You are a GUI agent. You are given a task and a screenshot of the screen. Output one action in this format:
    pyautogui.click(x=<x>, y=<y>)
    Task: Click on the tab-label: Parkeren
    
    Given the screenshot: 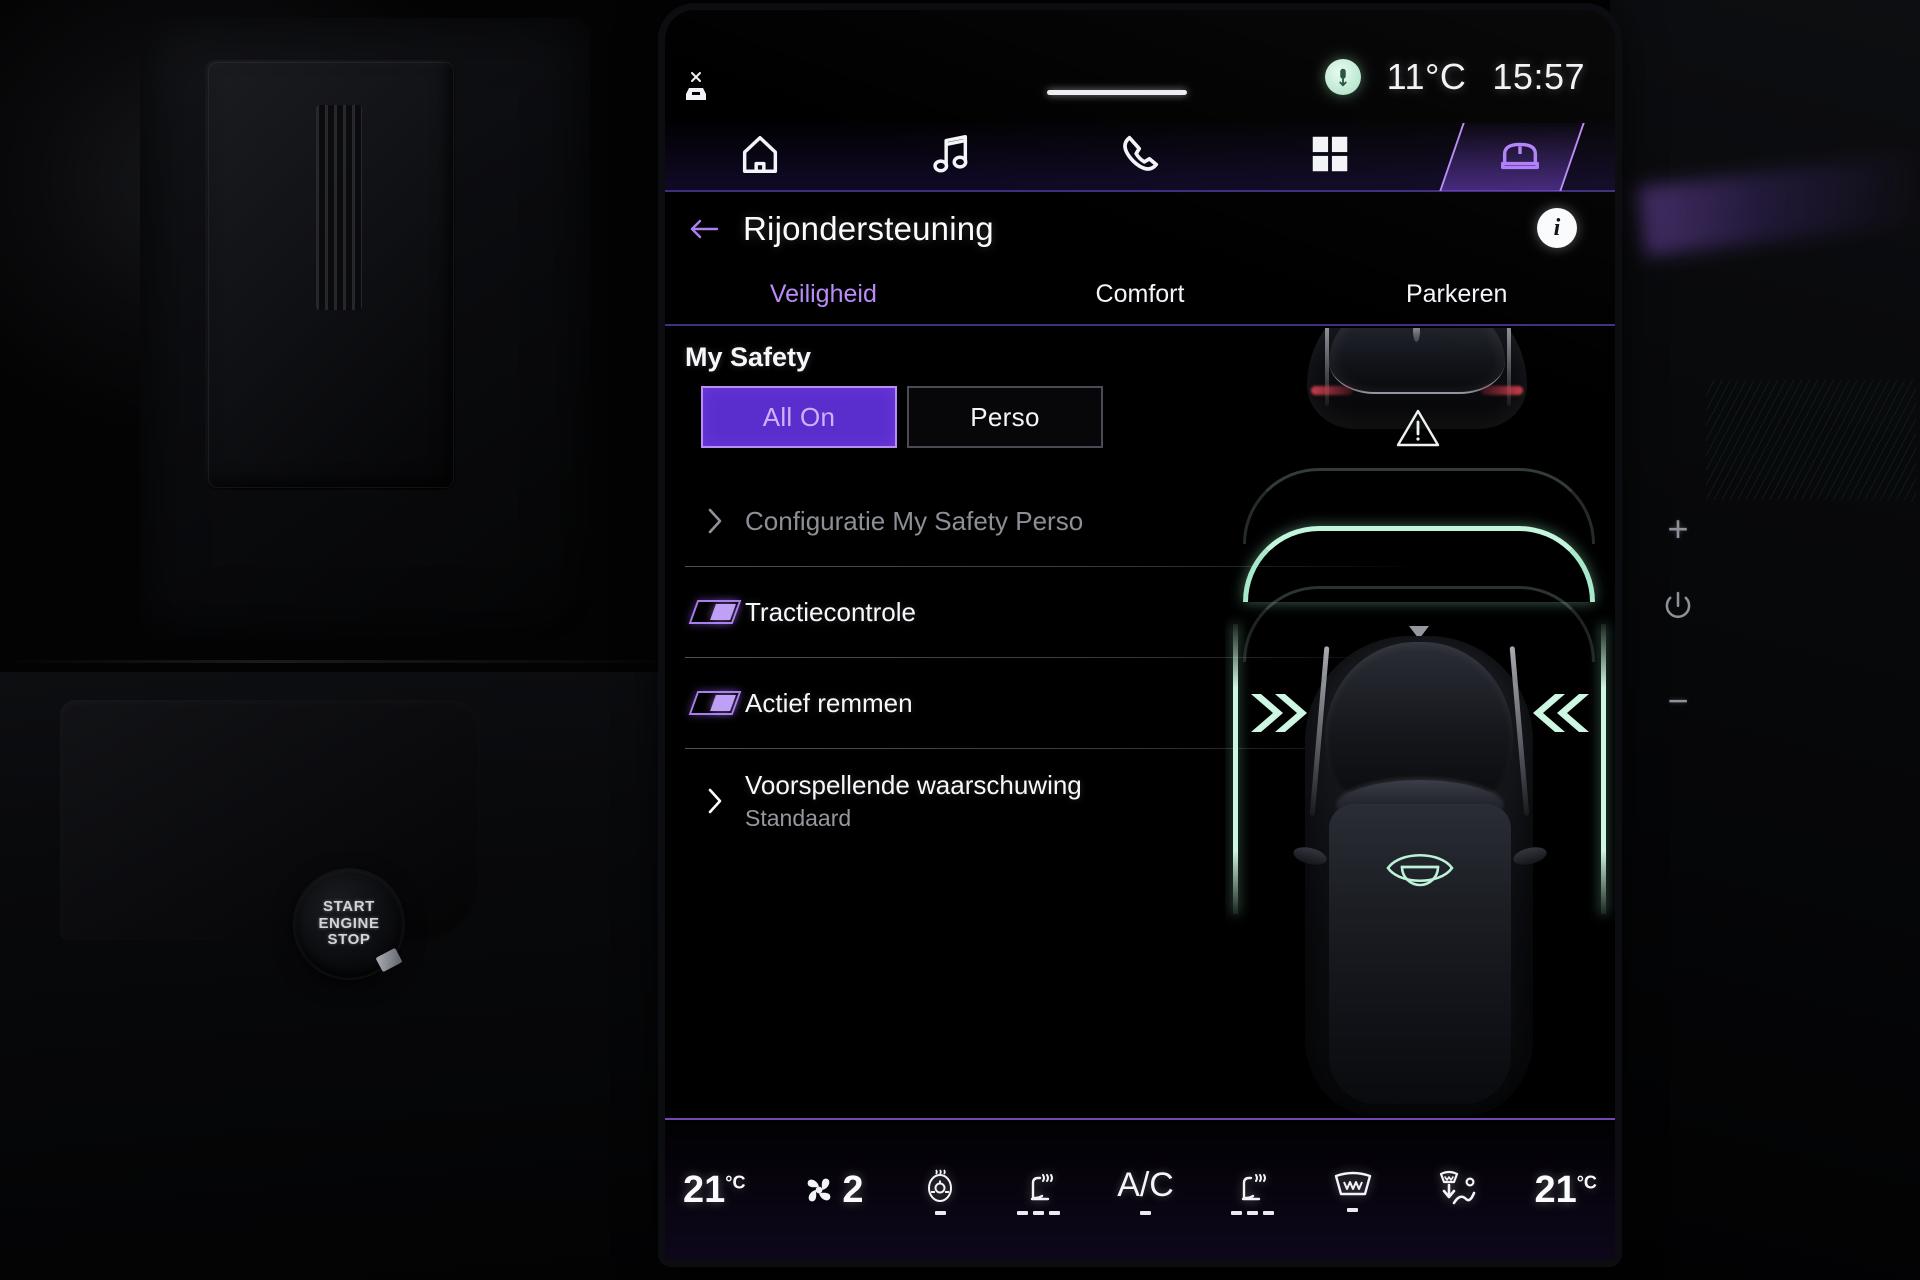 What is the action you would take?
    pyautogui.click(x=1456, y=293)
    